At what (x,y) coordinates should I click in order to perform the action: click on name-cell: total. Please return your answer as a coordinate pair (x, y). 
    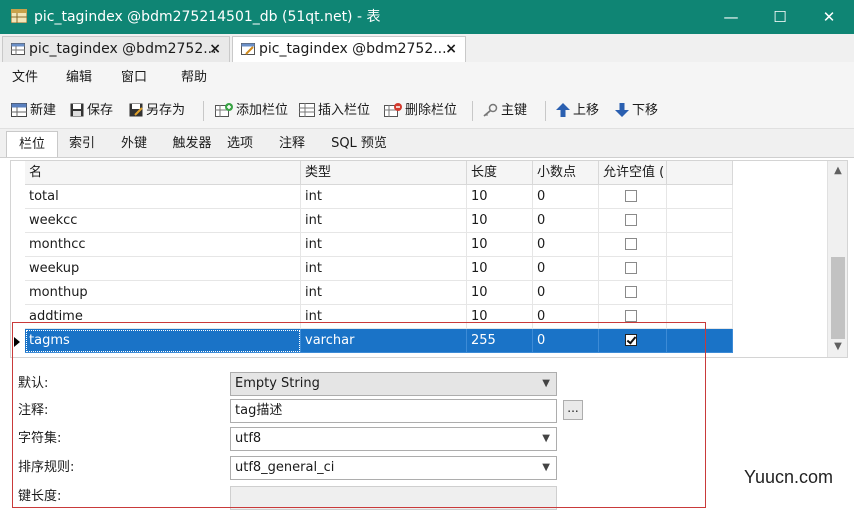
    Looking at the image, I should click on (163, 197).